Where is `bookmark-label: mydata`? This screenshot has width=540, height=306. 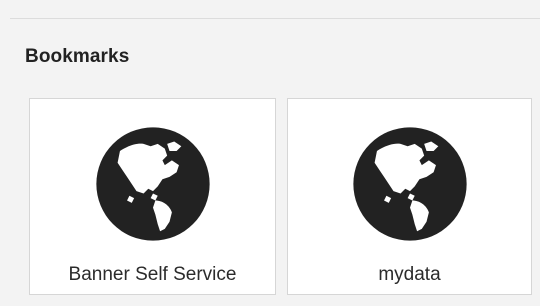 bookmark-label: mydata is located at coordinates (409, 274).